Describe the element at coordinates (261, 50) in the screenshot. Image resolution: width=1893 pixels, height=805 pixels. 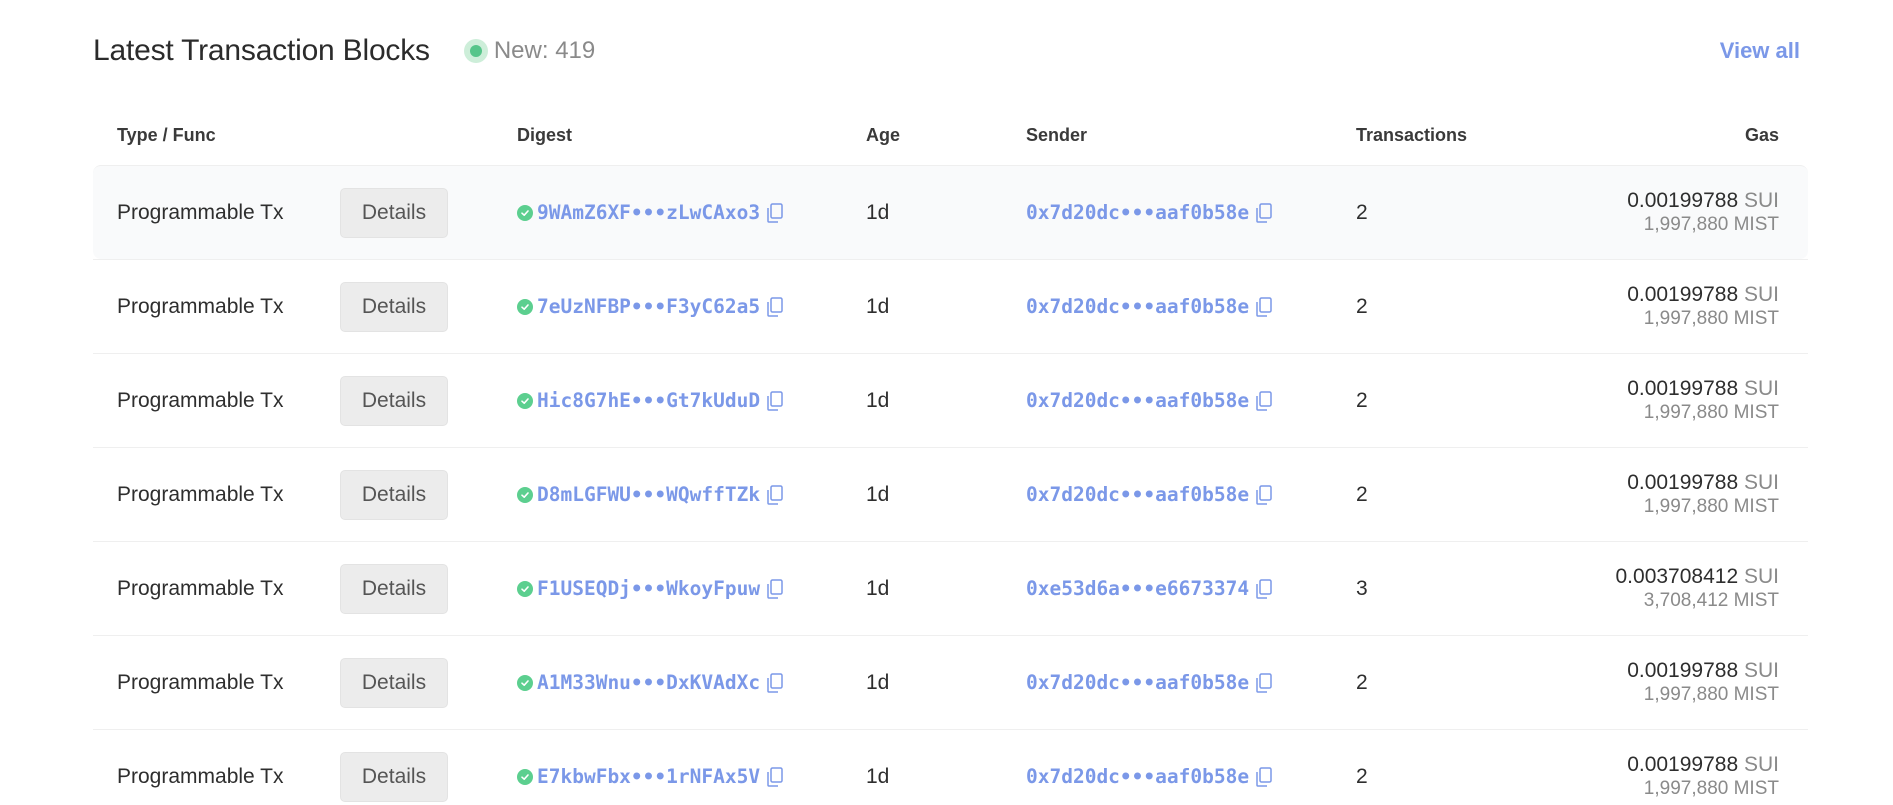
I see `section-title: Latest Transaction Blocks` at that location.